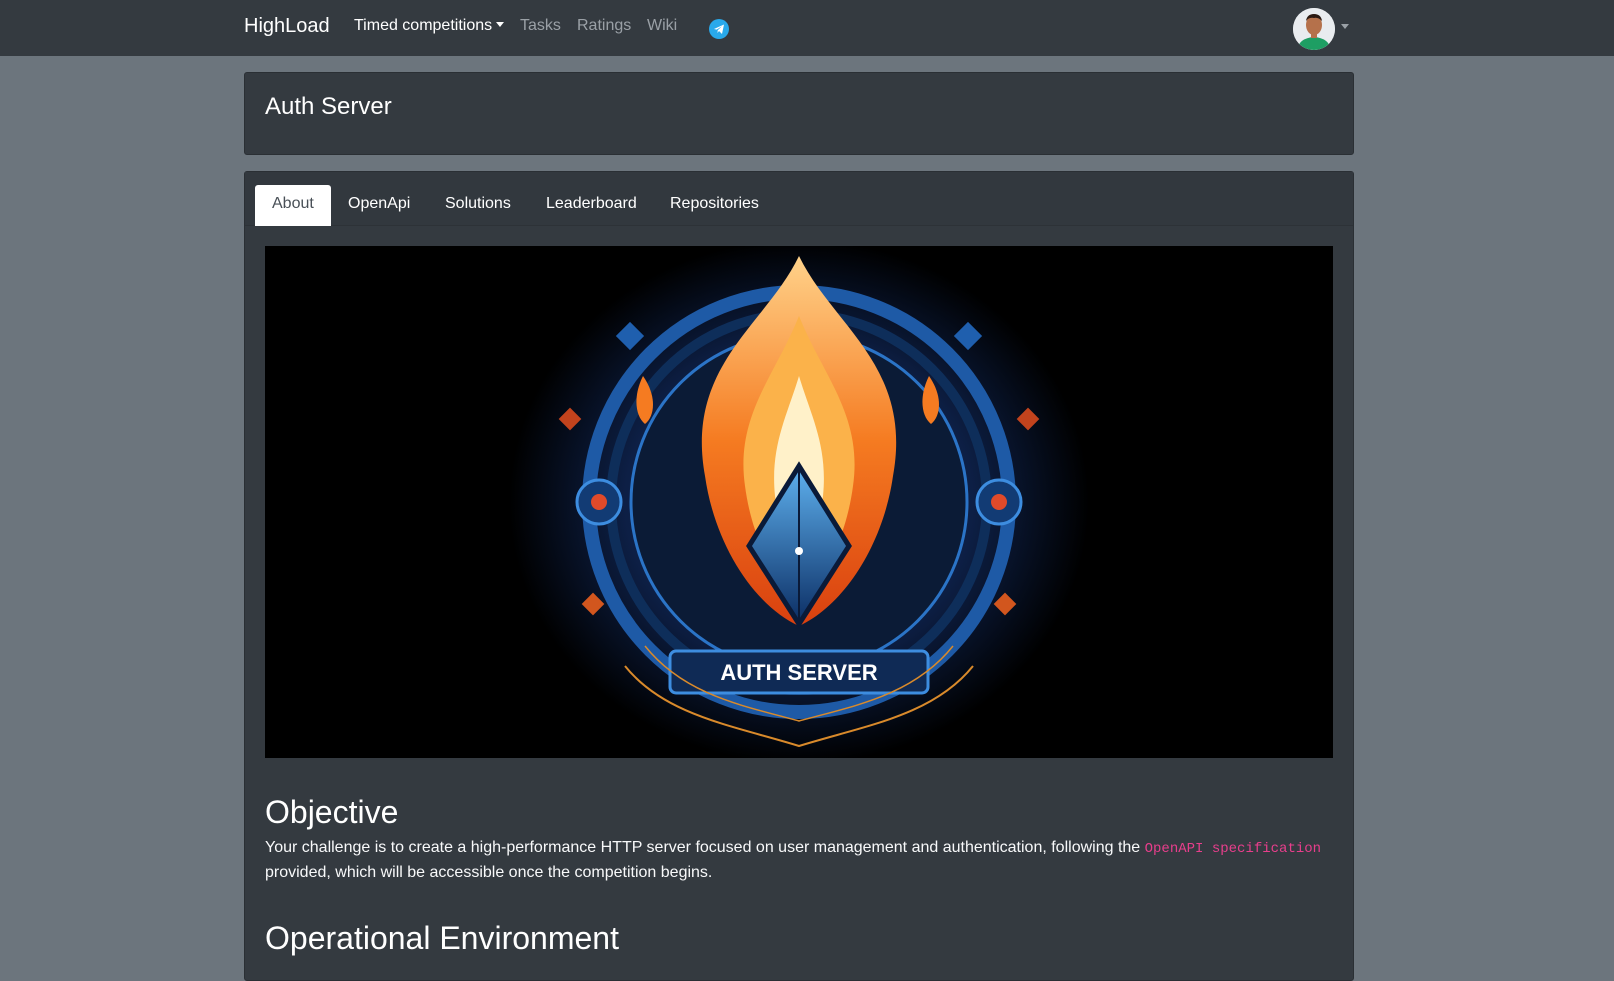  Describe the element at coordinates (478, 205) in the screenshot. I see `tab-solutions: Solutions` at that location.